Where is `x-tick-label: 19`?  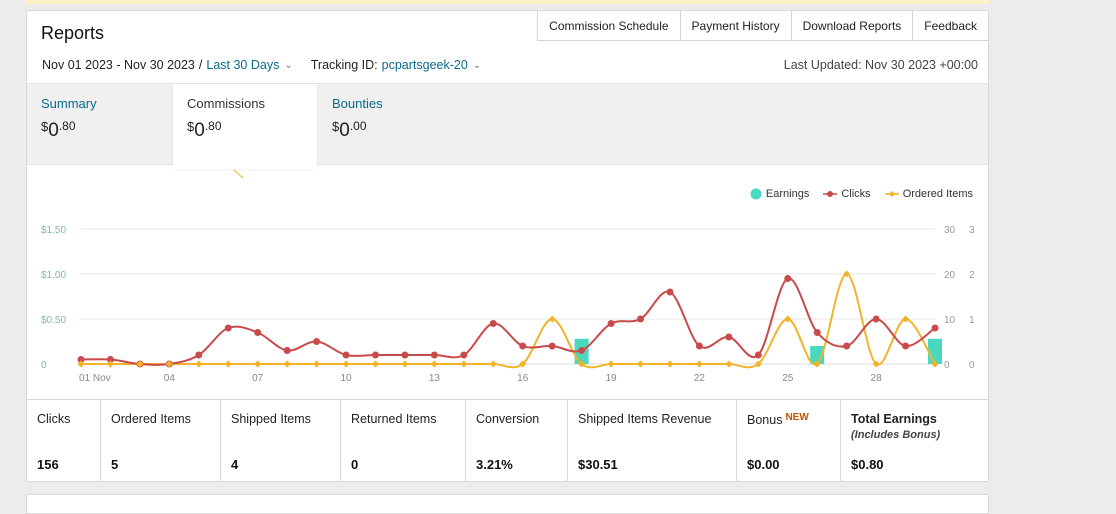
x-tick-label: 19 is located at coordinates (612, 378).